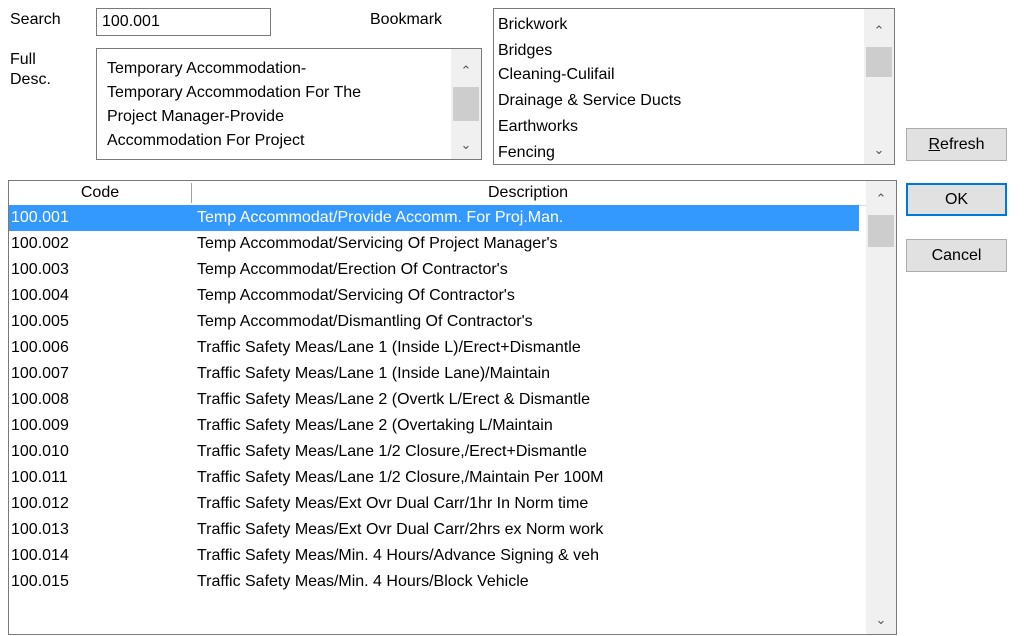 This screenshot has width=1027, height=636. What do you see at coordinates (40, 347) in the screenshot?
I see `code-cell: 100.006` at bounding box center [40, 347].